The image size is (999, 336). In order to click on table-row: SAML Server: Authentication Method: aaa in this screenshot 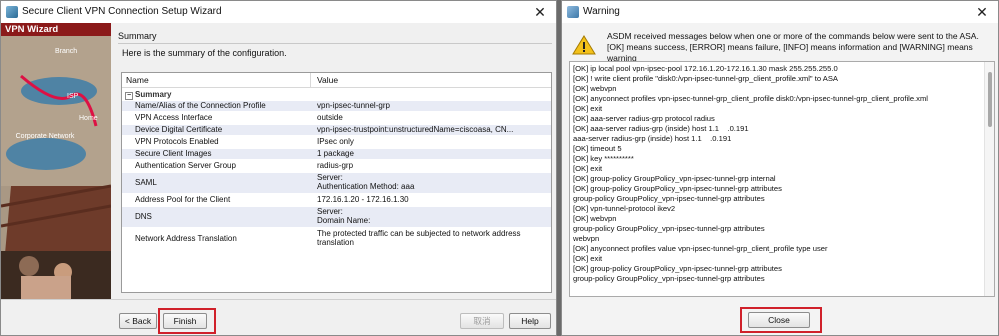, I will do `click(336, 183)`.